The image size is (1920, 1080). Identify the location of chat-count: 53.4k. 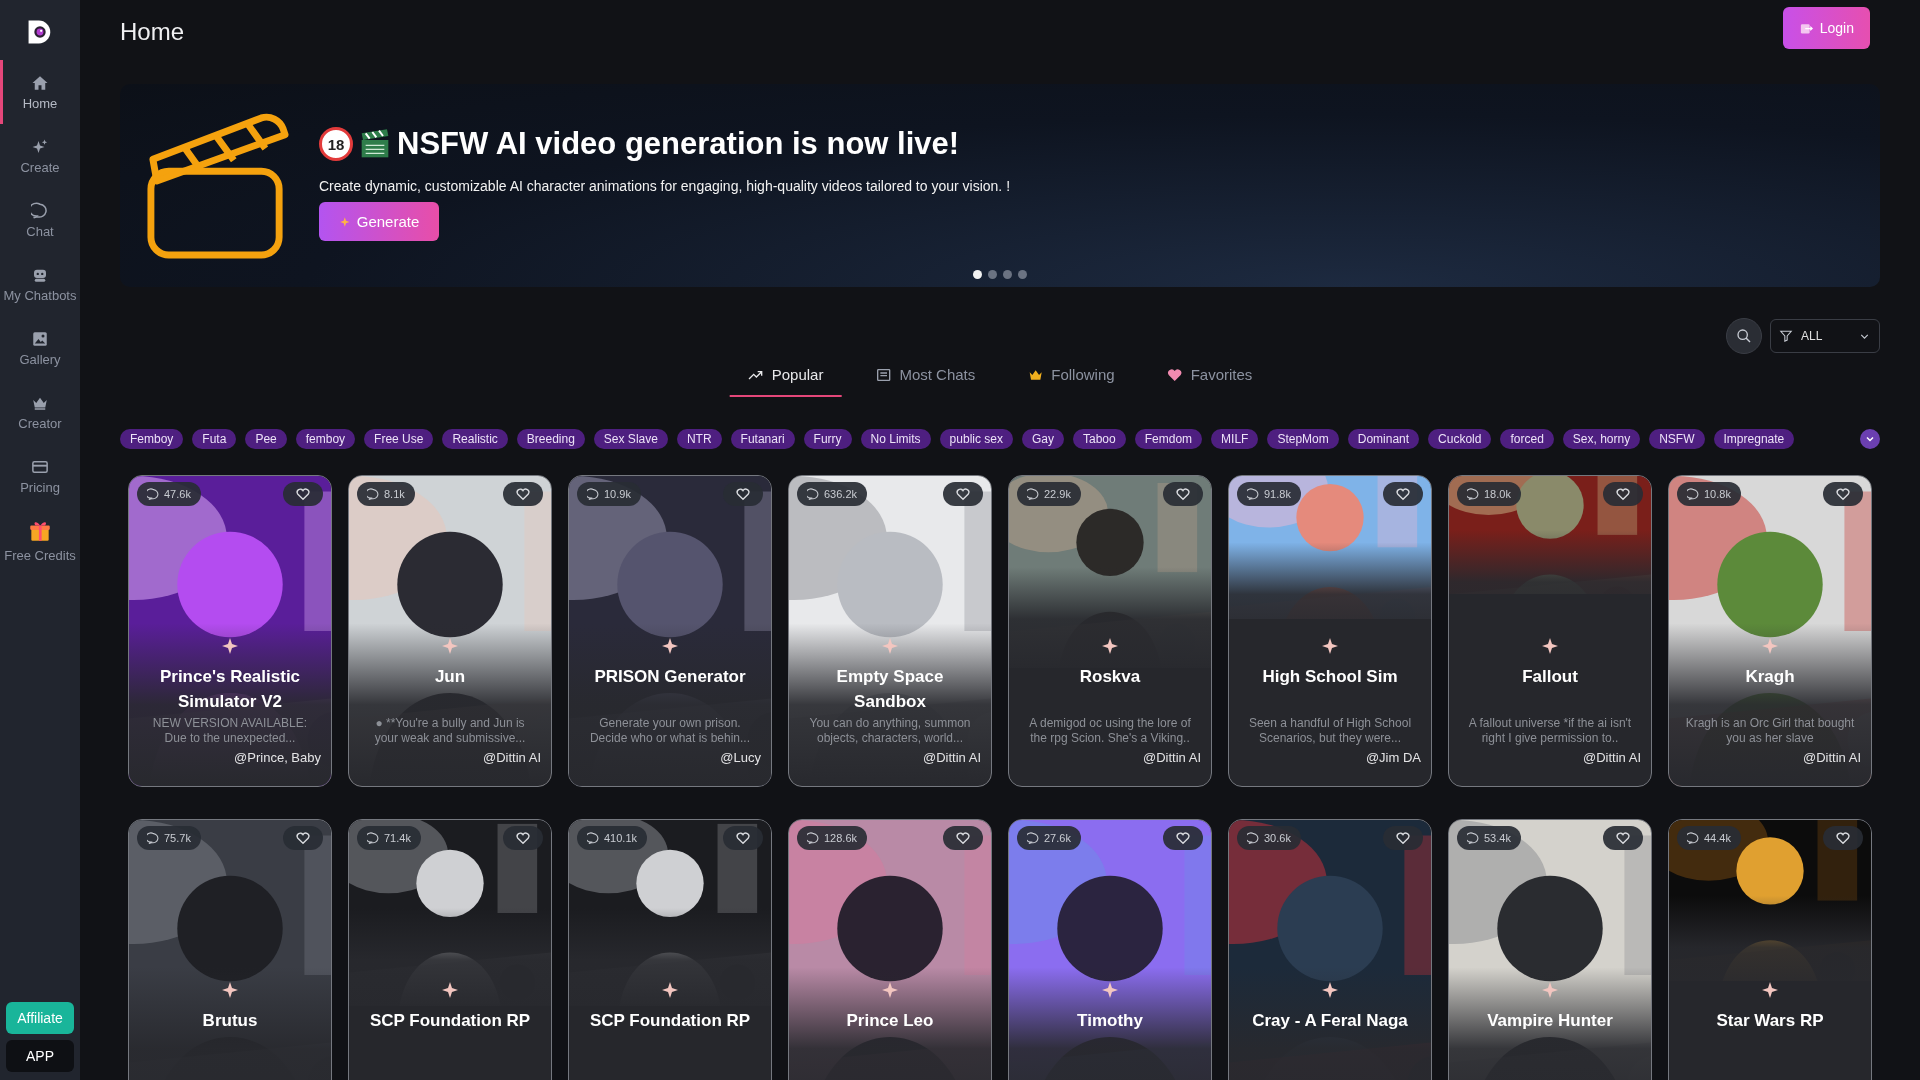
(1489, 838).